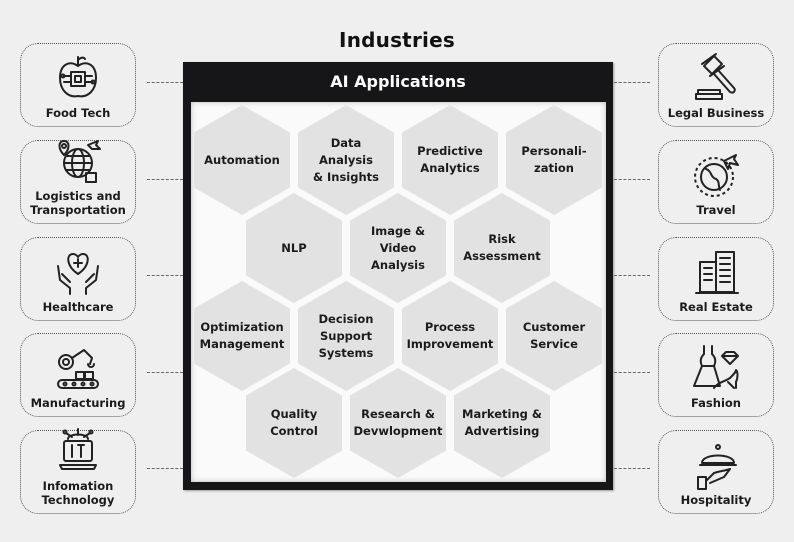 This screenshot has height=542, width=794. I want to click on hex-nlp: NLP, so click(294, 248).